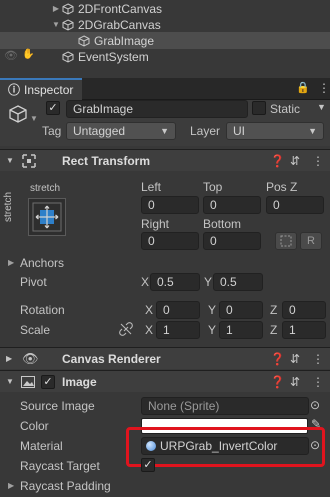 Image resolution: width=330 pixels, height=497 pixels. What do you see at coordinates (165, 8) in the screenshot?
I see `hierarchy-item: ▶ 2DFrontCanvas` at bounding box center [165, 8].